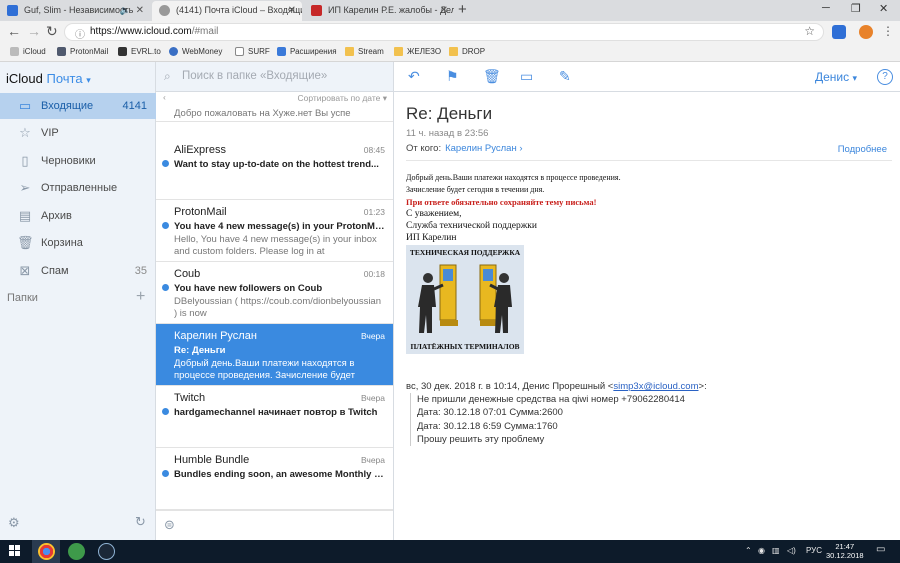  What do you see at coordinates (28, 52) in the screenshot?
I see `bookmark-icloud: iCloud` at bounding box center [28, 52].